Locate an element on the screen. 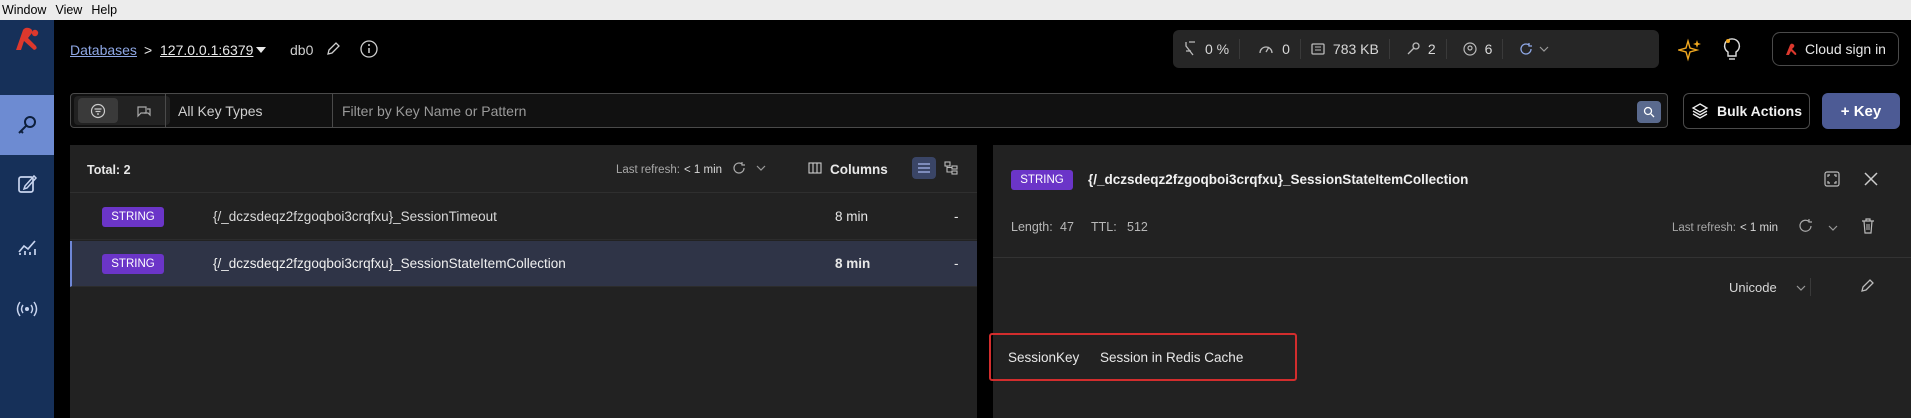 The image size is (1911, 418). gauge-icon is located at coordinates (1266, 49).